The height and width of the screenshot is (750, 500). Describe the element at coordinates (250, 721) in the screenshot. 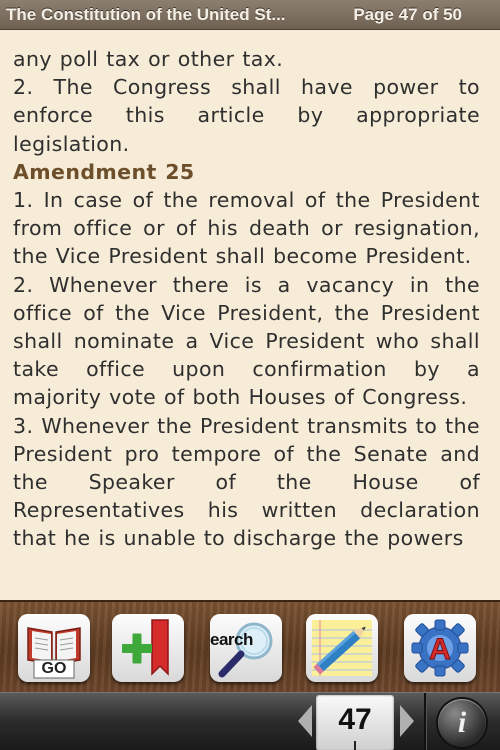

I see `bottom-bar: 47 i` at that location.